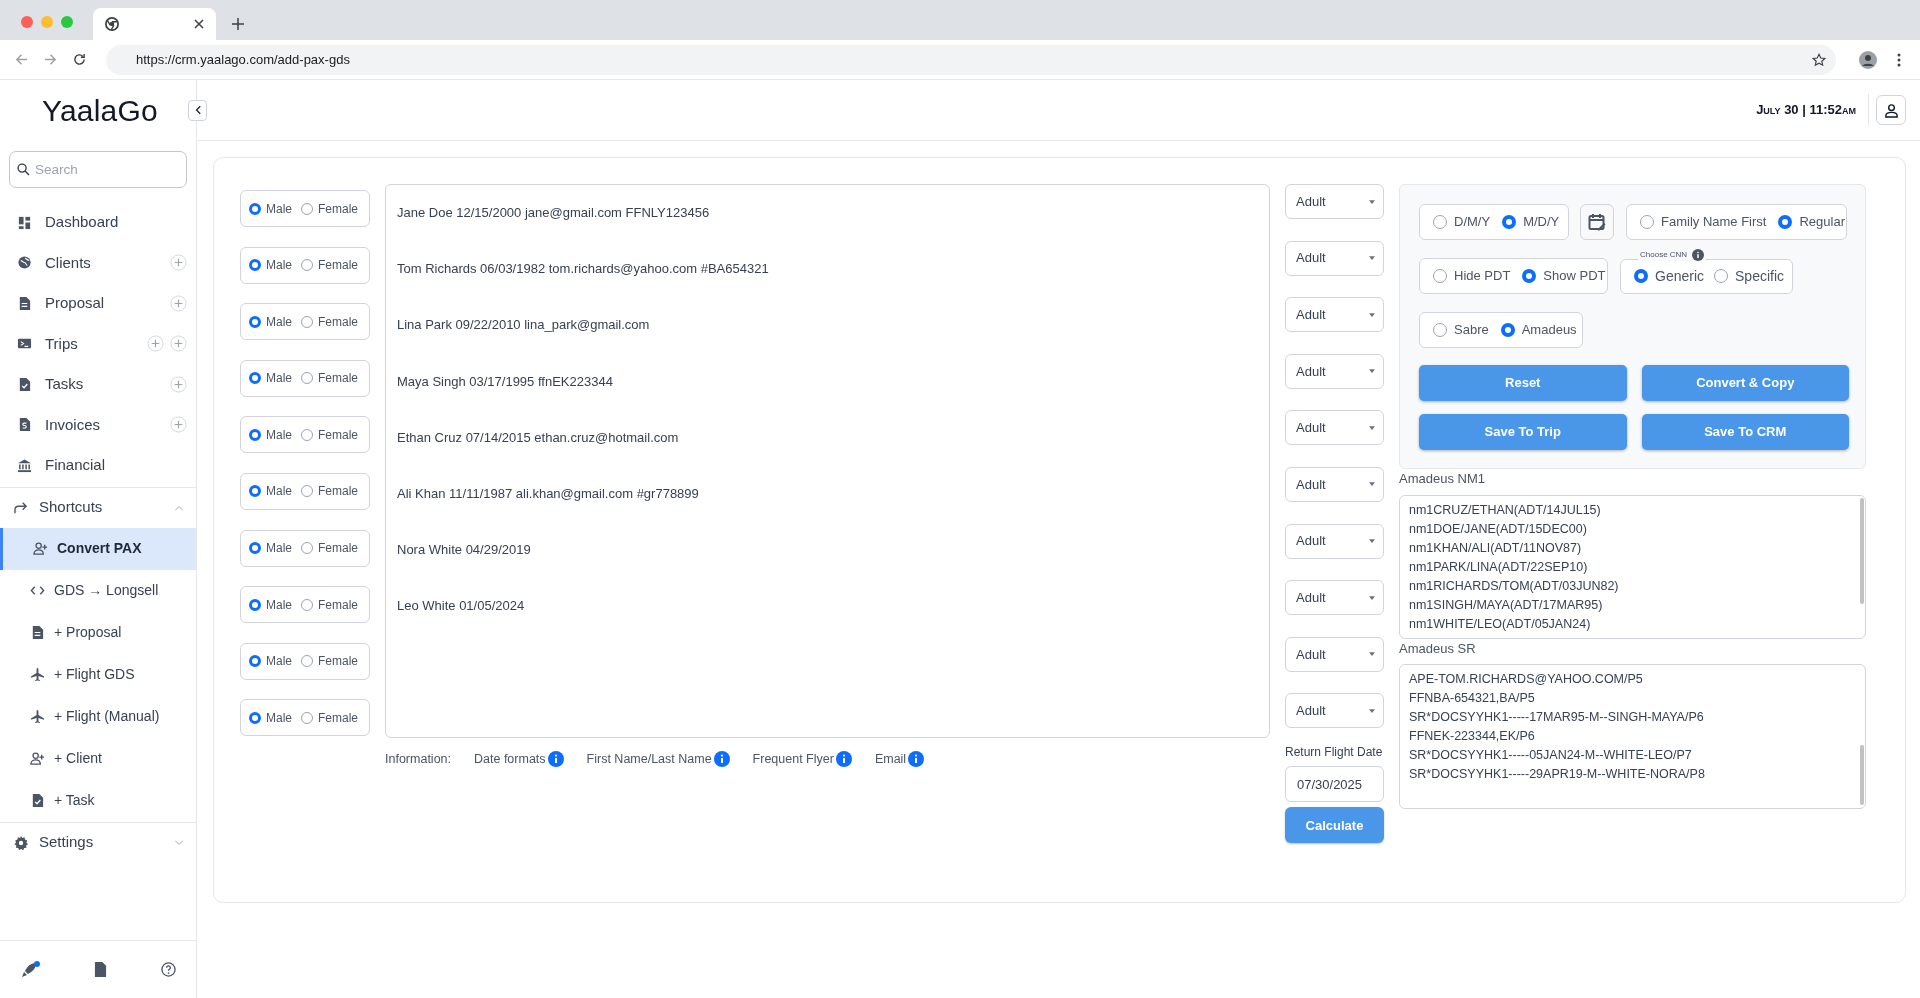  Describe the element at coordinates (66, 842) in the screenshot. I see `nav-item: Settings` at that location.